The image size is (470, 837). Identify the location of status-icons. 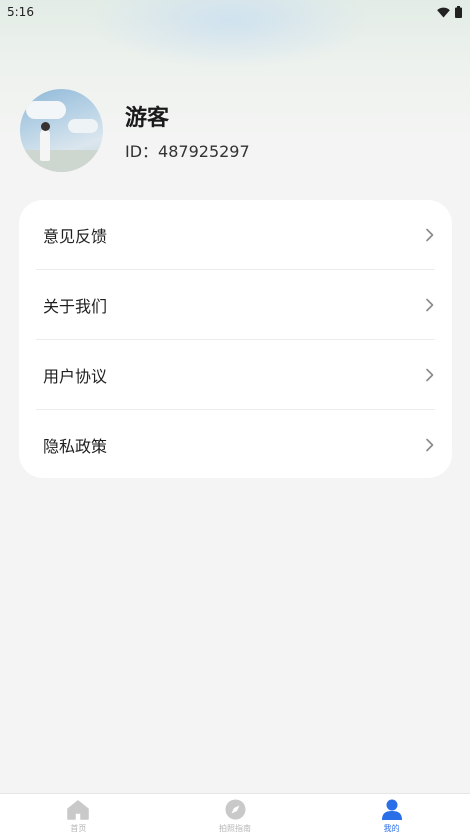
(449, 12).